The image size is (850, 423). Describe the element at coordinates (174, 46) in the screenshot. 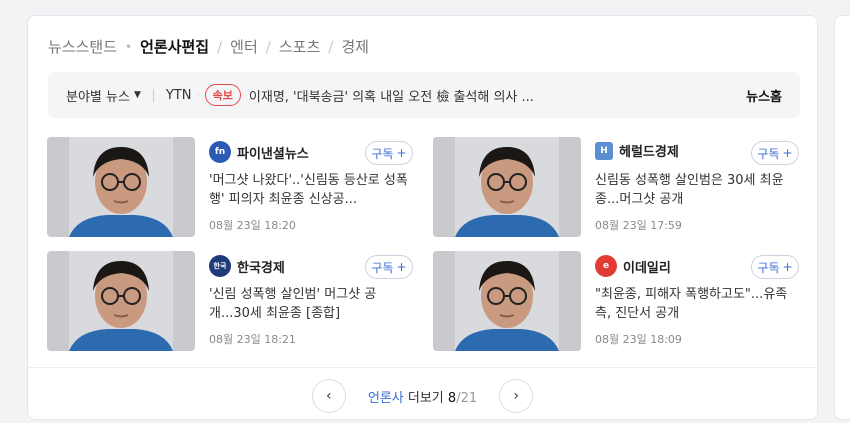

I see `tab-press-edit: 언론사편집` at that location.